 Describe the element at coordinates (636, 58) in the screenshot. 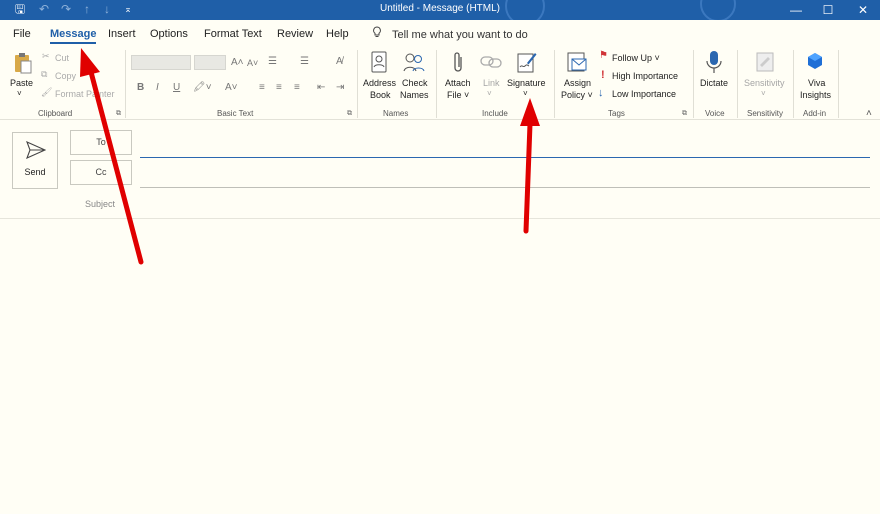

I see `follow-up-button: Follow Up ˅` at that location.